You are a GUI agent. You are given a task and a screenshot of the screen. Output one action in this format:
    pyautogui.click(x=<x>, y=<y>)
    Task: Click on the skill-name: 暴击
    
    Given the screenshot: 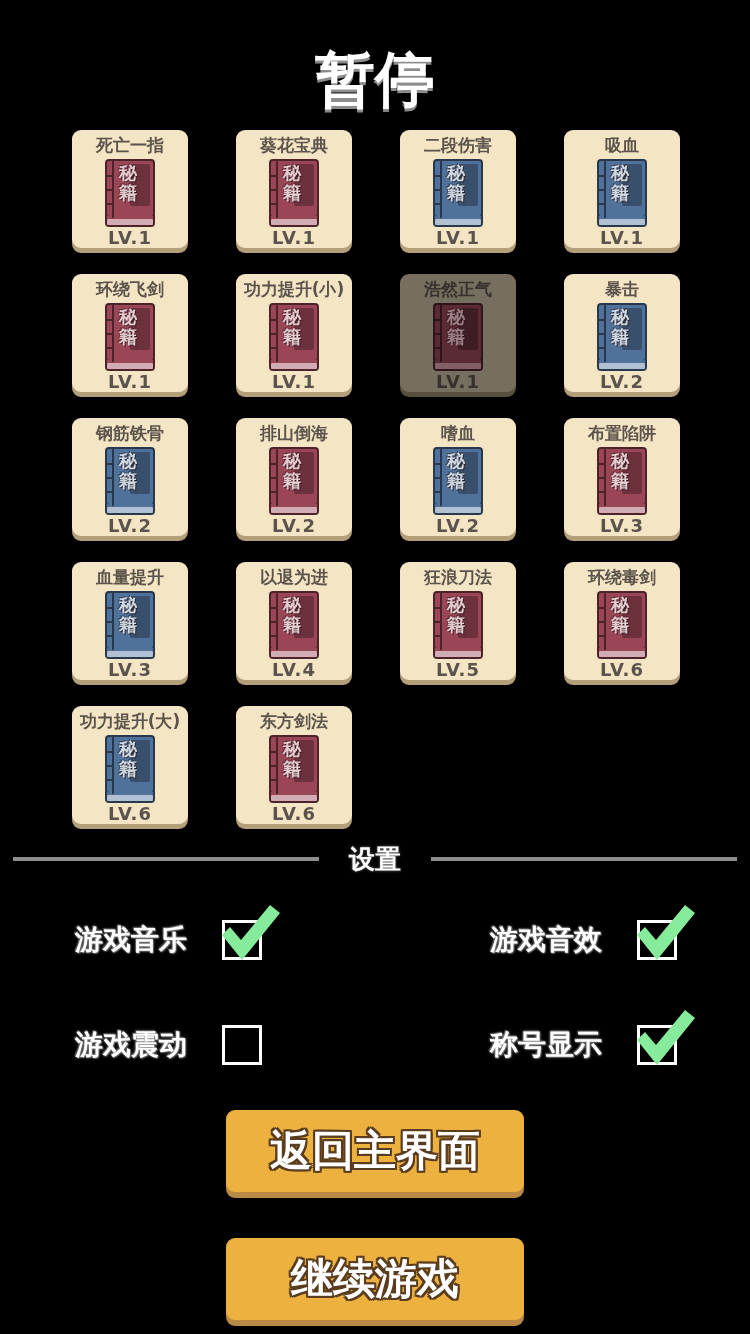 What is the action you would take?
    pyautogui.click(x=622, y=289)
    